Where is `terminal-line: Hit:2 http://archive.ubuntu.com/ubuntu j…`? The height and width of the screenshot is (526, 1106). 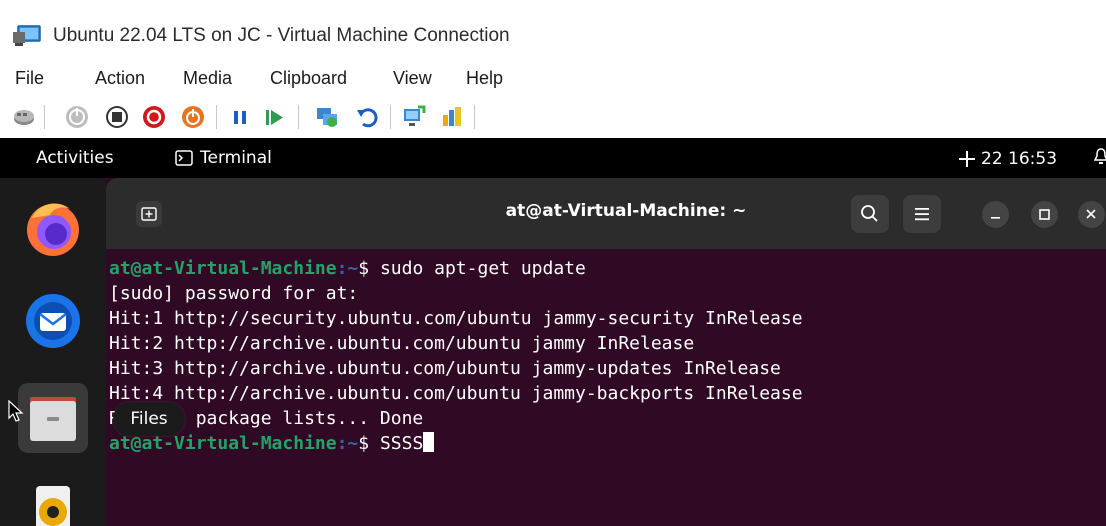
terminal-line: Hit:2 http://archive.ubuntu.com/ubuntu j… is located at coordinates (402, 343).